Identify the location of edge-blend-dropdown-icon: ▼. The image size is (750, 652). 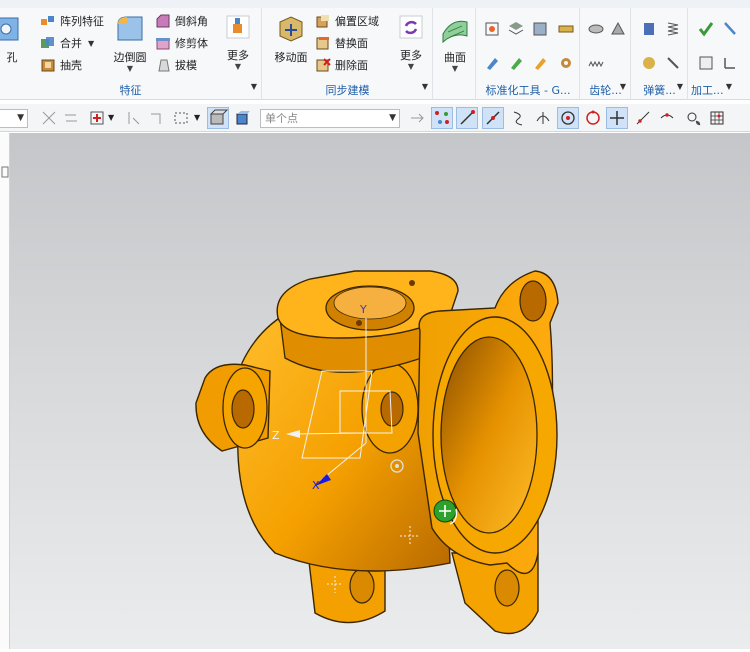
(130, 69).